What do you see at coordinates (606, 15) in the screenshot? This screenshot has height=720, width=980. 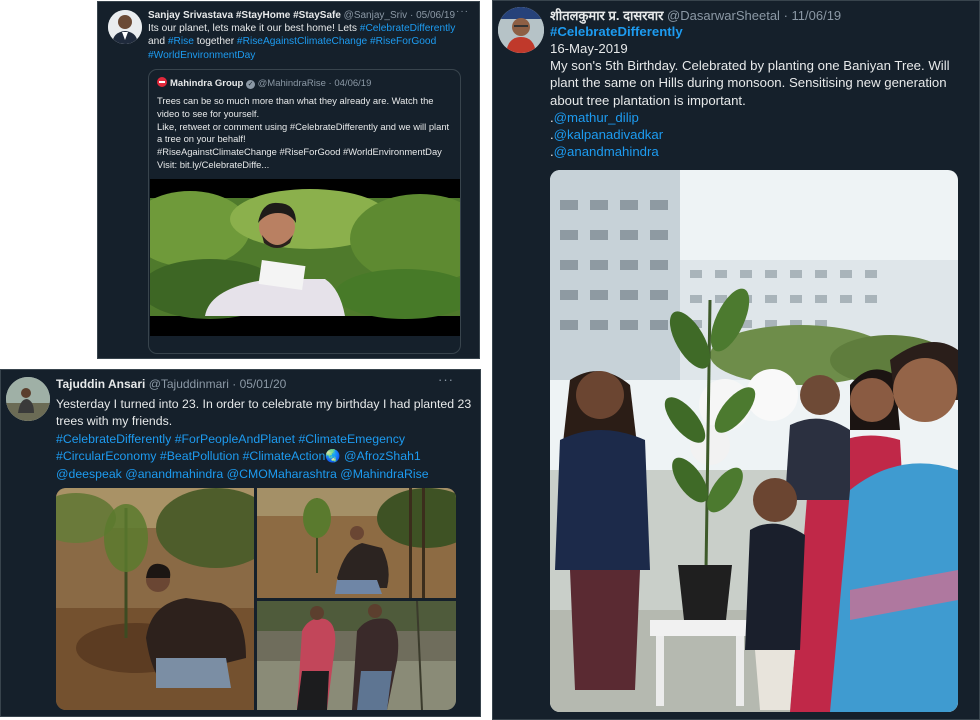 I see `author-name: शीतलकुमार प्र. दासरवार` at bounding box center [606, 15].